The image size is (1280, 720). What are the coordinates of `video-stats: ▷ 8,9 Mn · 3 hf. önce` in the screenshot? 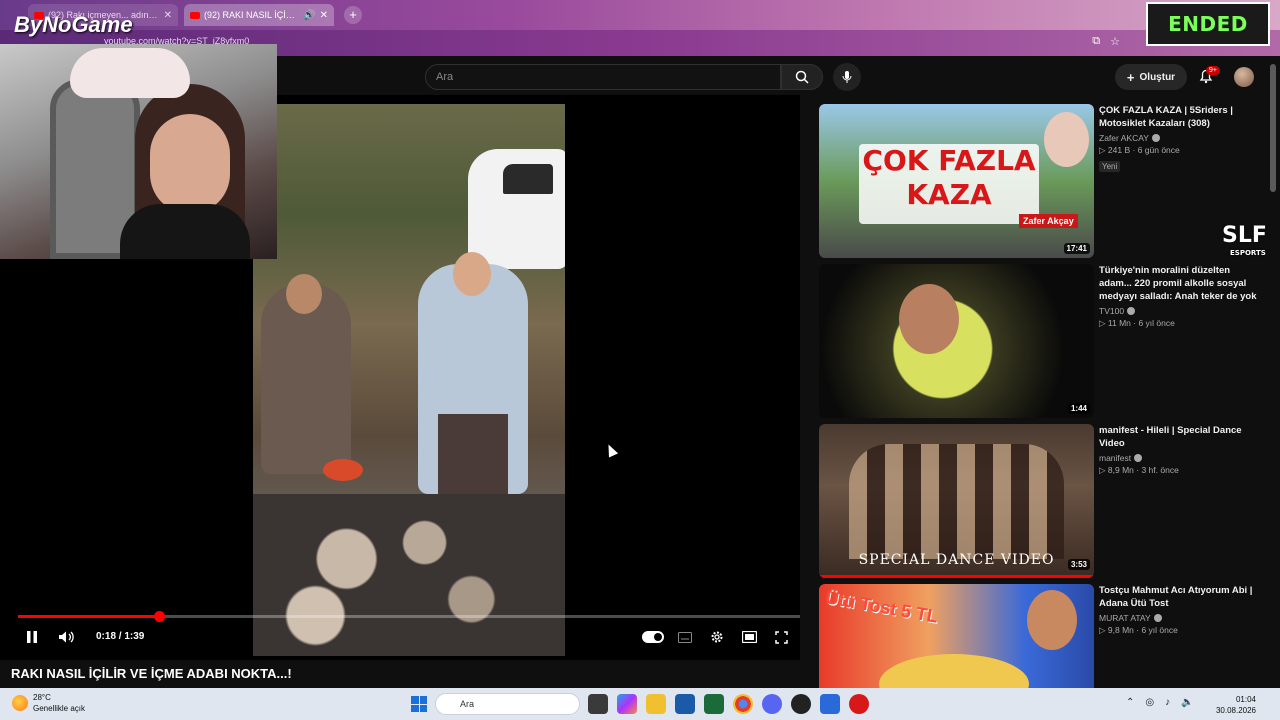 It's located at (1139, 470).